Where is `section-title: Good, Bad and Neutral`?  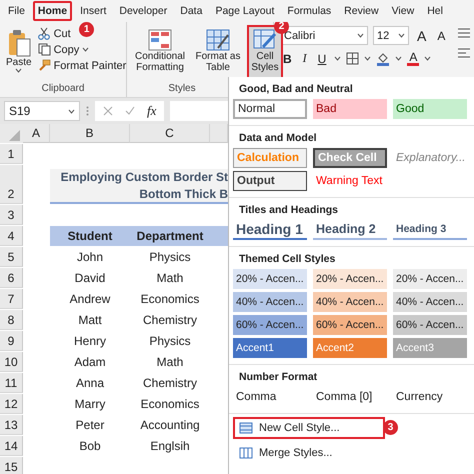 section-title: Good, Bad and Neutral is located at coordinates (296, 89).